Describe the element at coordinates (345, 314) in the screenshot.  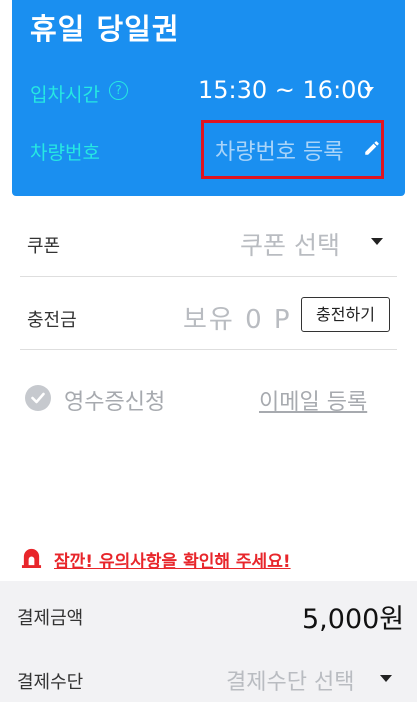
I see `charge-button: 충전하기` at that location.